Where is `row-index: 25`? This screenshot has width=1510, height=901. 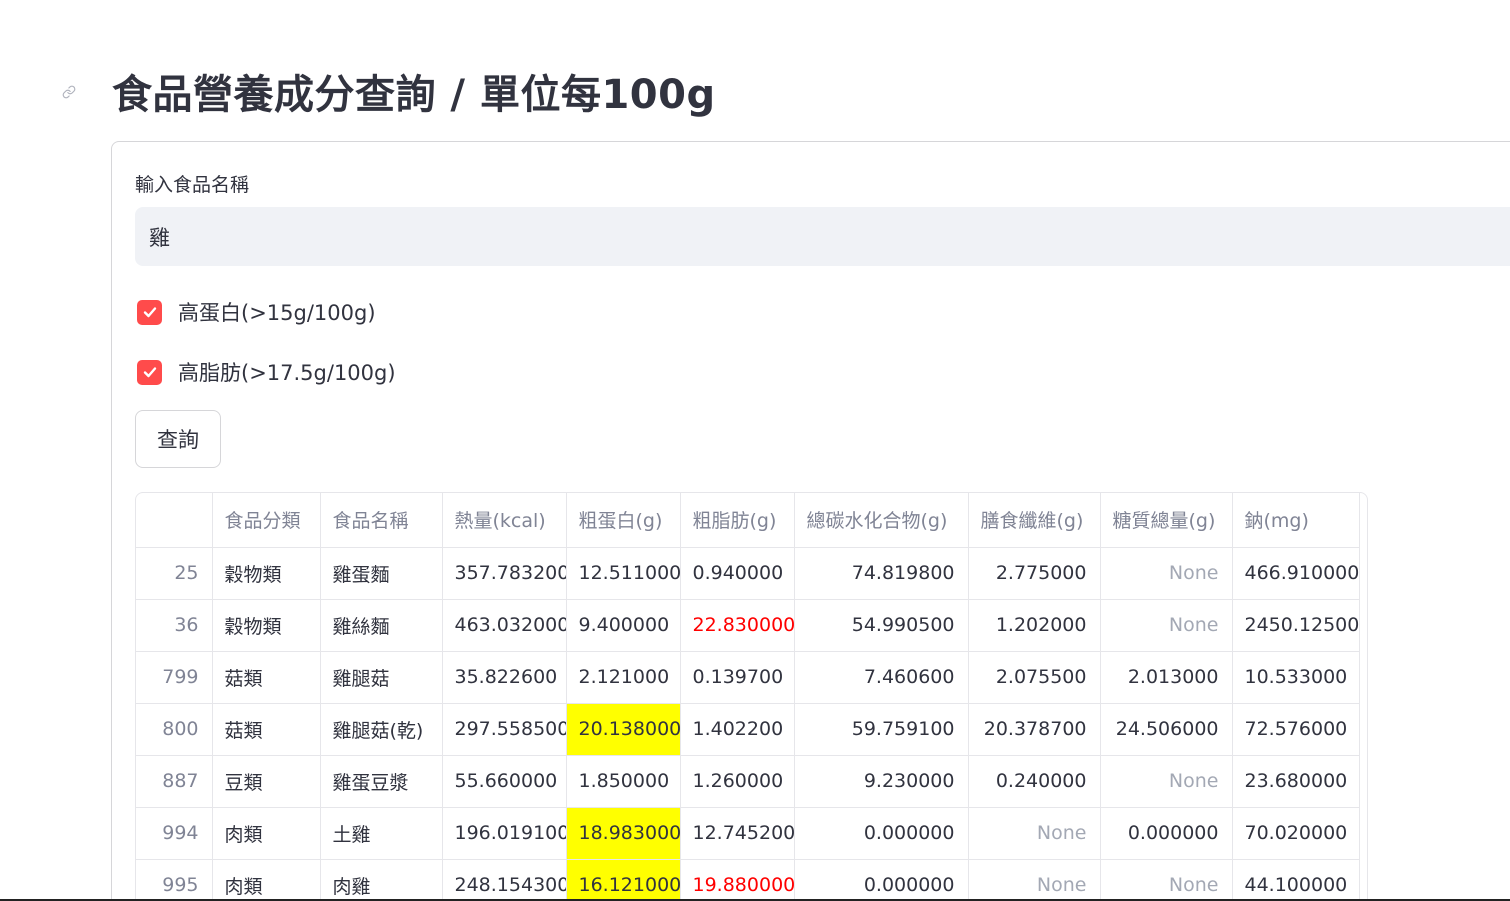 row-index: 25 is located at coordinates (174, 573).